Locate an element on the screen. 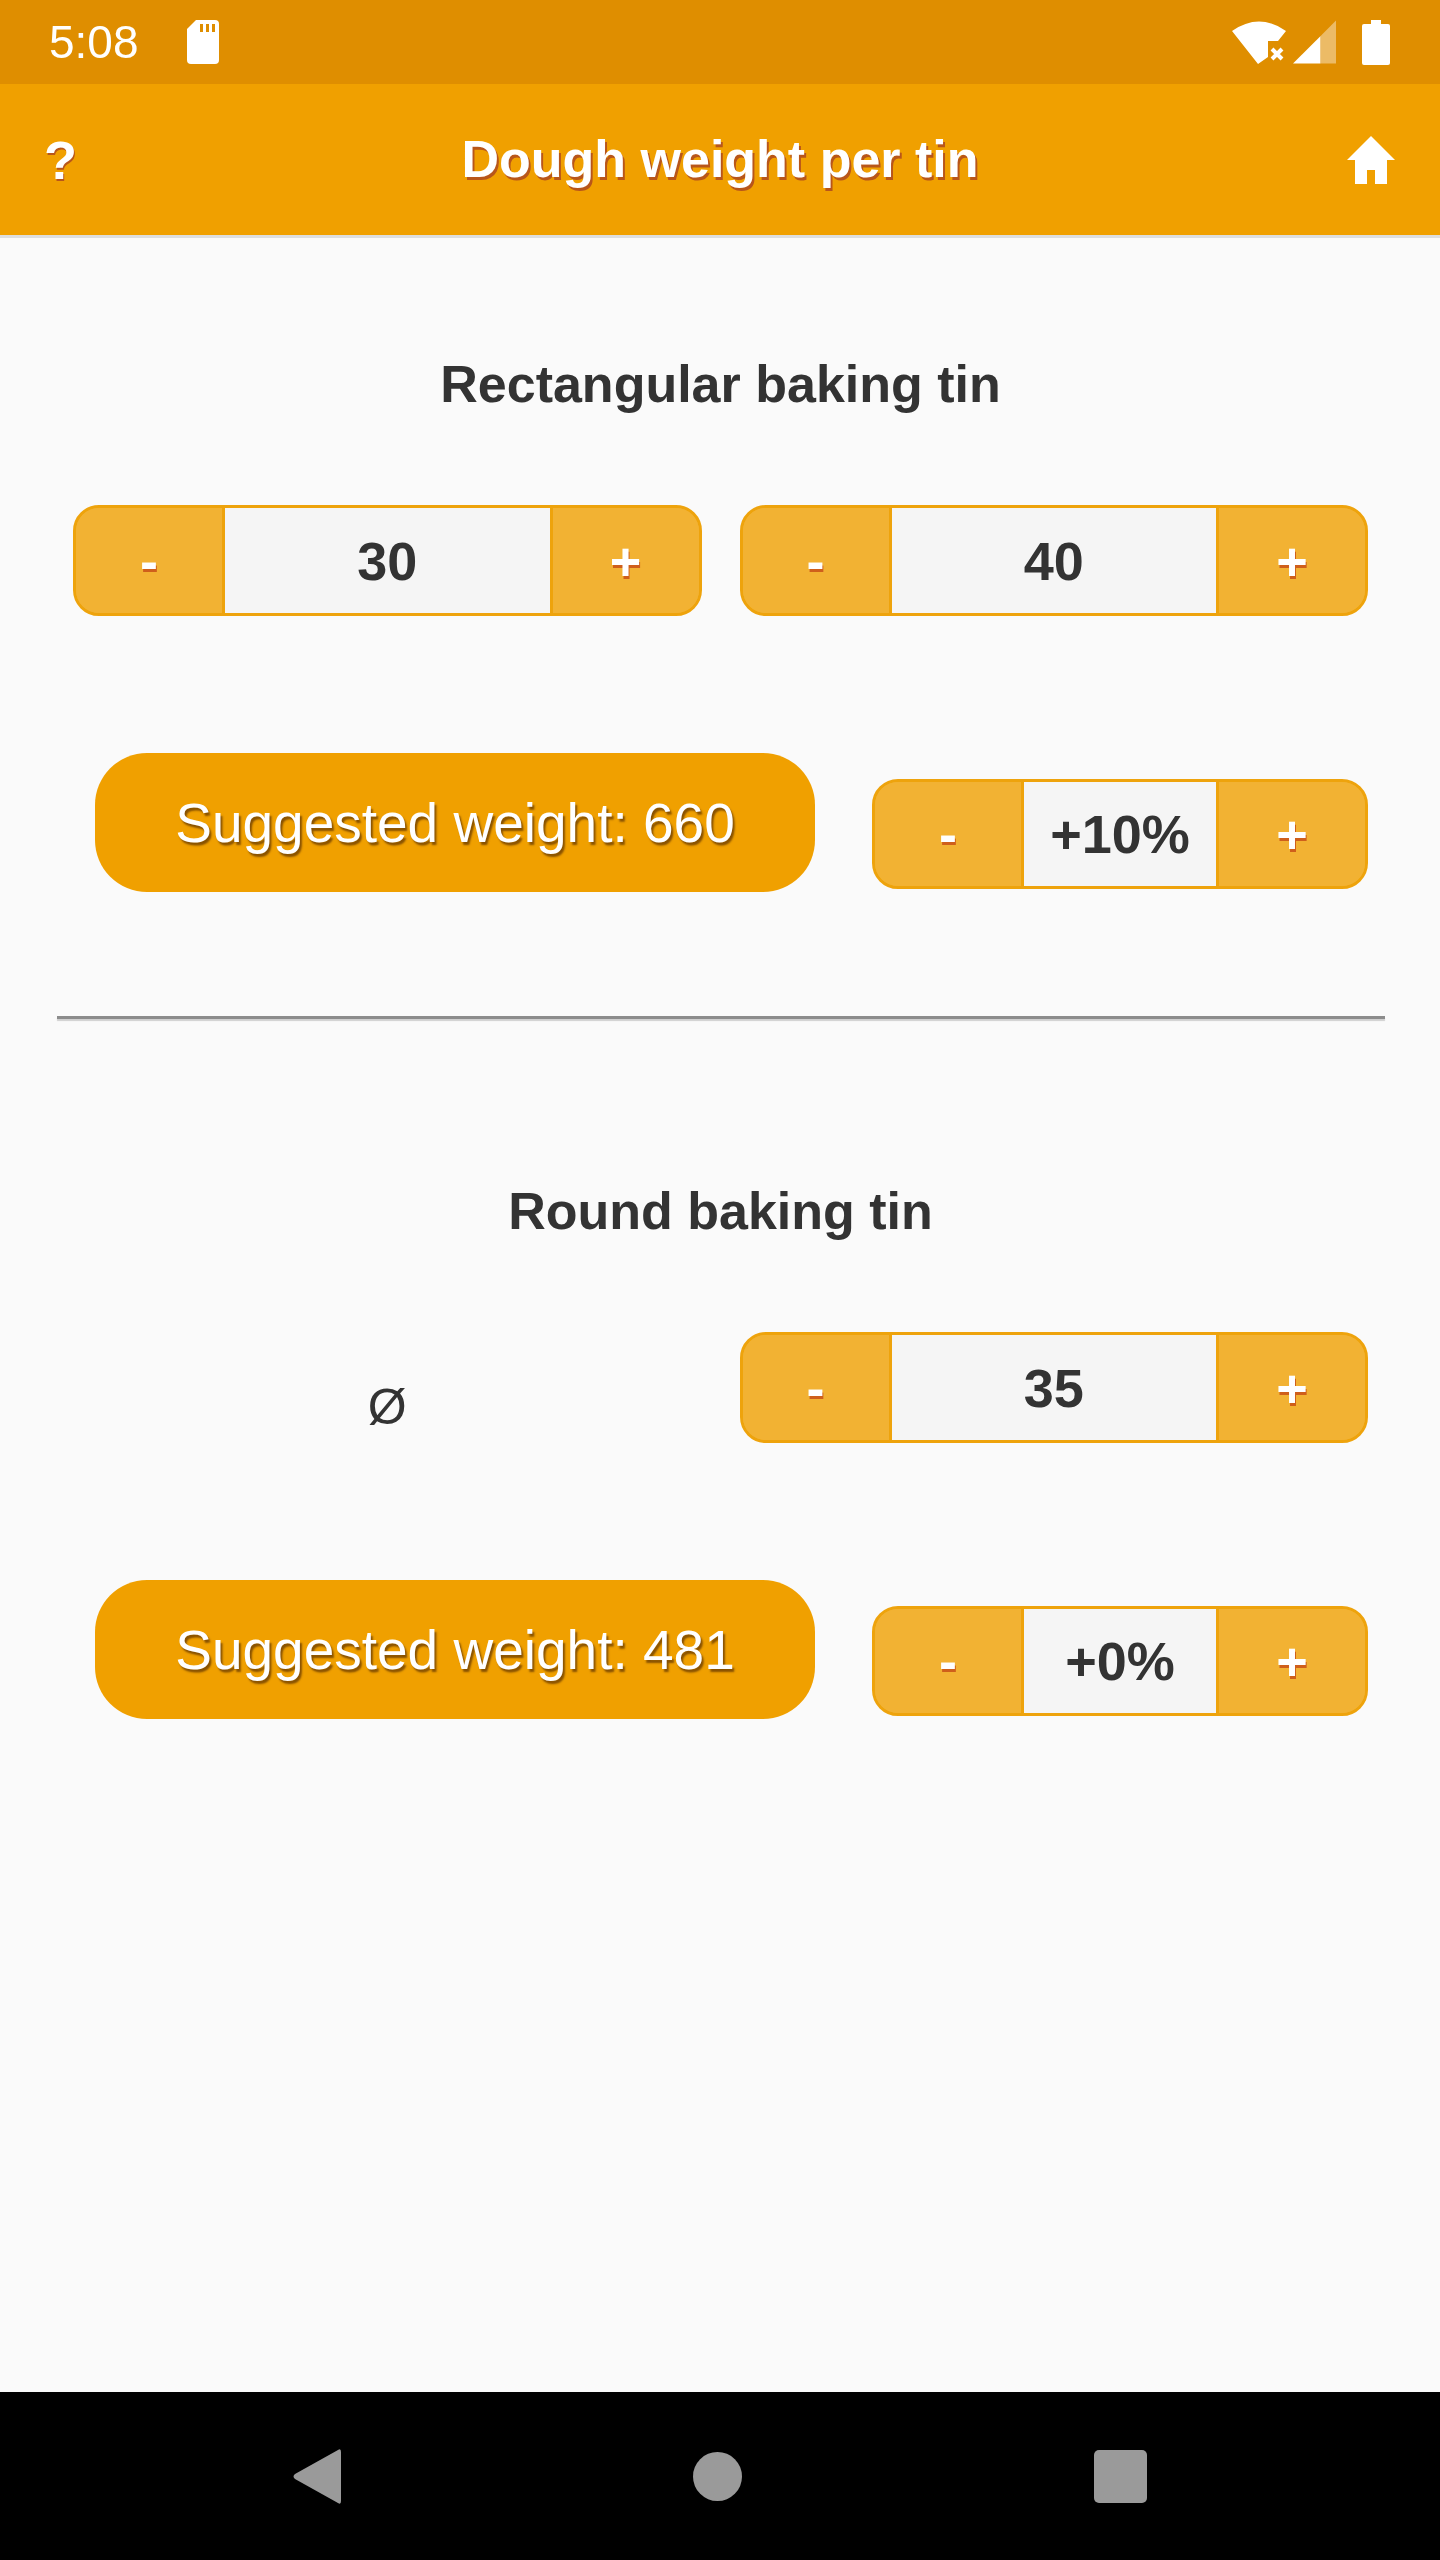 Image resolution: width=1440 pixels, height=2560 pixels. signal-icon is located at coordinates (1314, 42).